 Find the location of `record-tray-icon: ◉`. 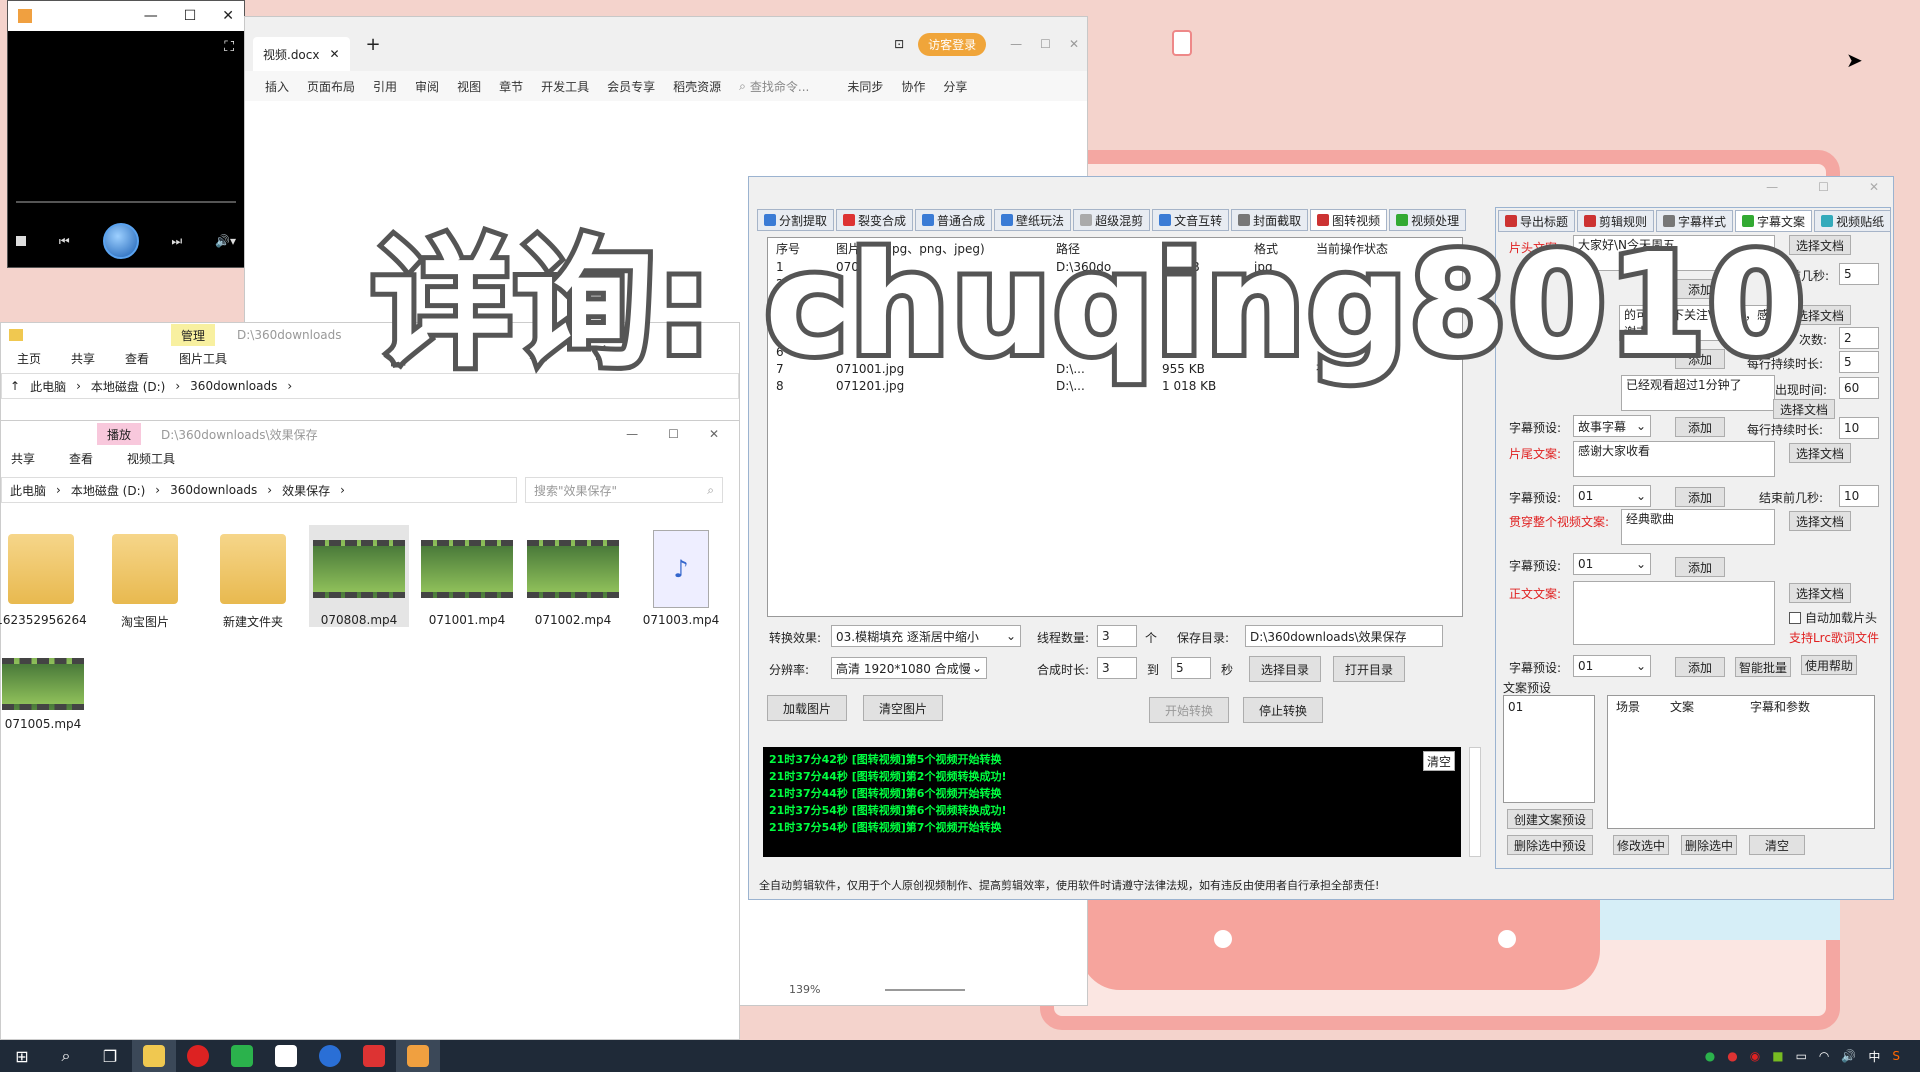

record-tray-icon: ◉ is located at coordinates (1755, 1056).